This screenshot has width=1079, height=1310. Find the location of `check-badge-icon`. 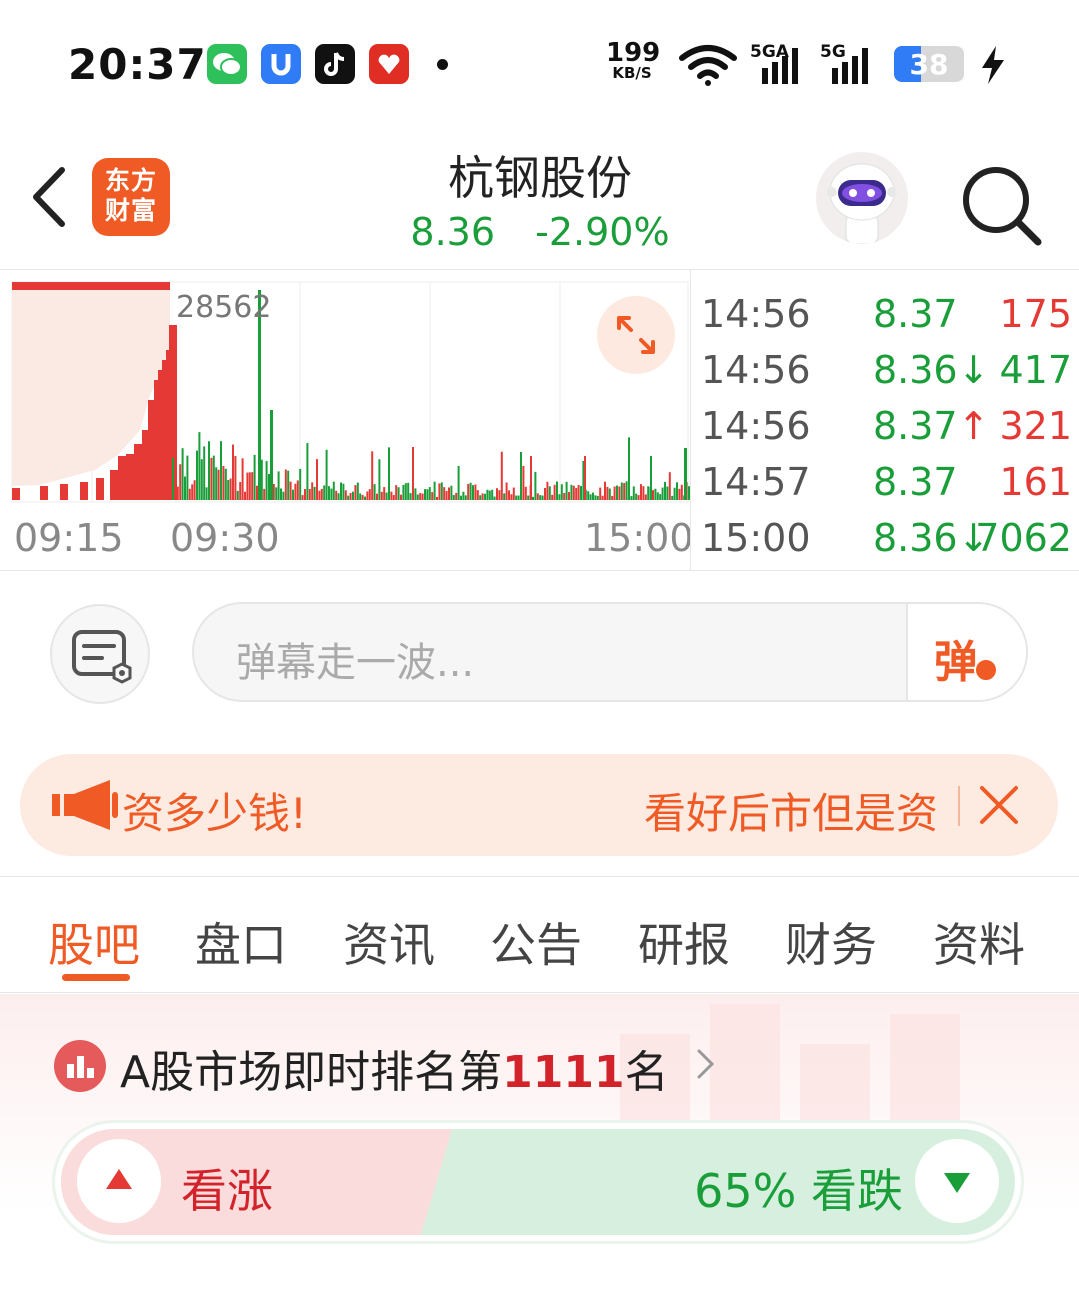

check-badge-icon is located at coordinates (986, 670).